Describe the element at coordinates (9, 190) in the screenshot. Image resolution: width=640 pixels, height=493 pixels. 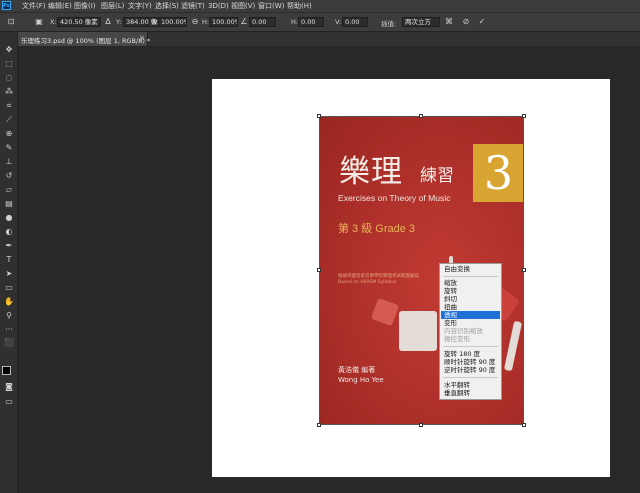
I see `eraser-tool-icon: ▱` at that location.